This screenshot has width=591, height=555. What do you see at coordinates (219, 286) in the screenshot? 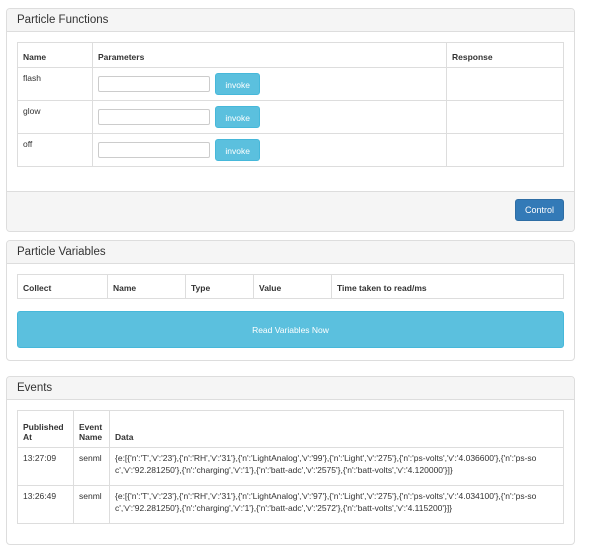
I see `variables-col-type: Type` at bounding box center [219, 286].